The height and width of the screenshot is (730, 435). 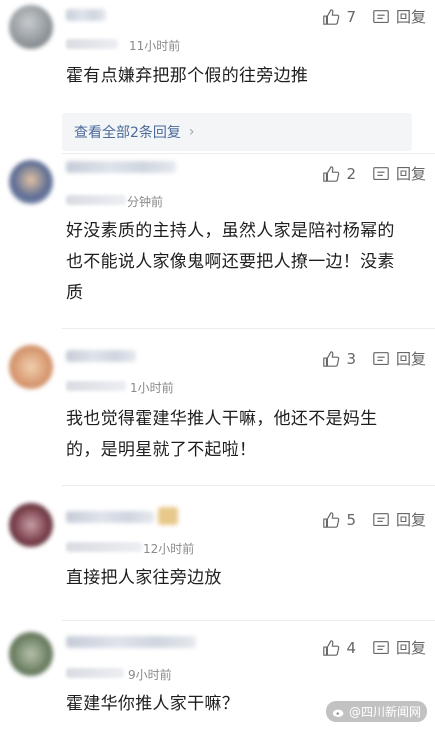 I want to click on comment-text: 霍有点嫌弃把那个假的往旁边推, so click(x=187, y=76).